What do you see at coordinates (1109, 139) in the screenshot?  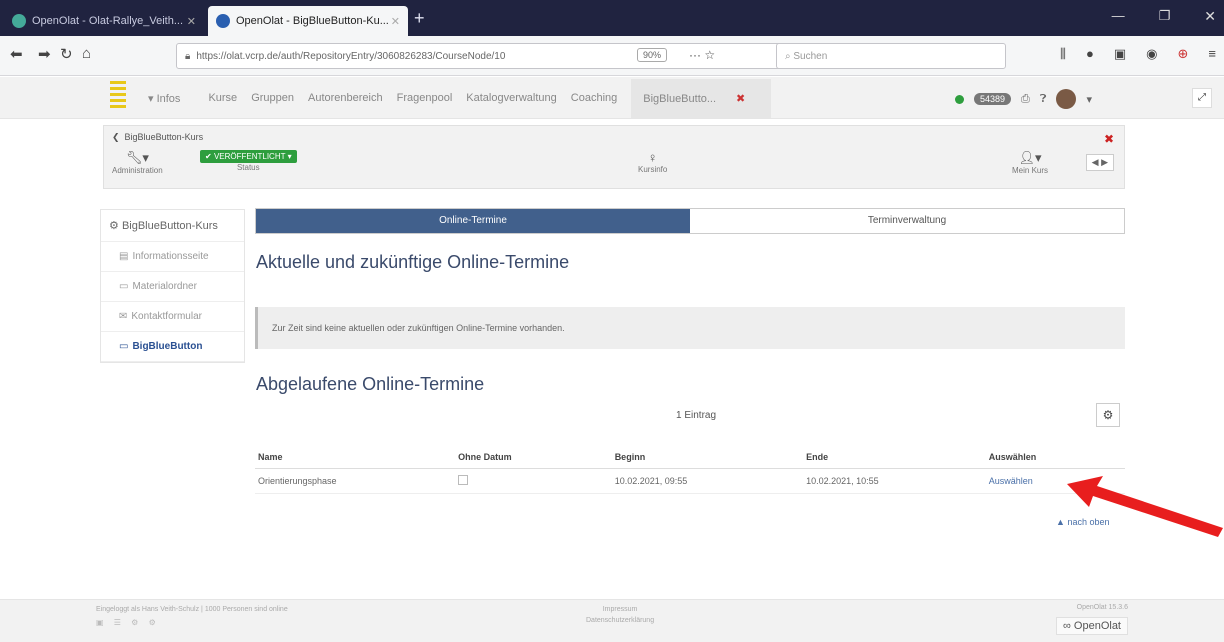 I see `close-course-icon: ✖` at bounding box center [1109, 139].